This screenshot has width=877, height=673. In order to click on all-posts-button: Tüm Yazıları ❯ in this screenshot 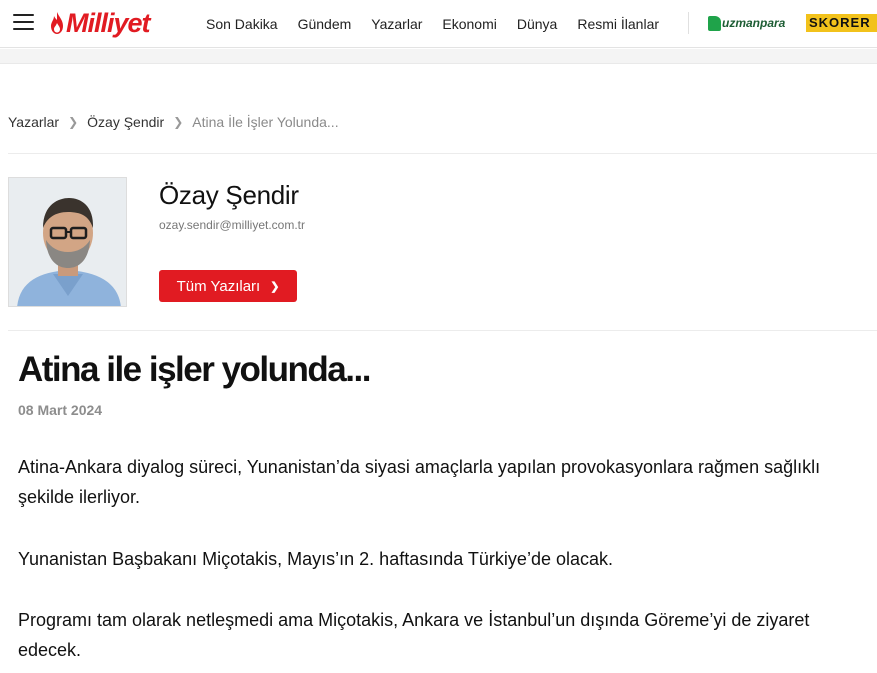, I will do `click(228, 286)`.